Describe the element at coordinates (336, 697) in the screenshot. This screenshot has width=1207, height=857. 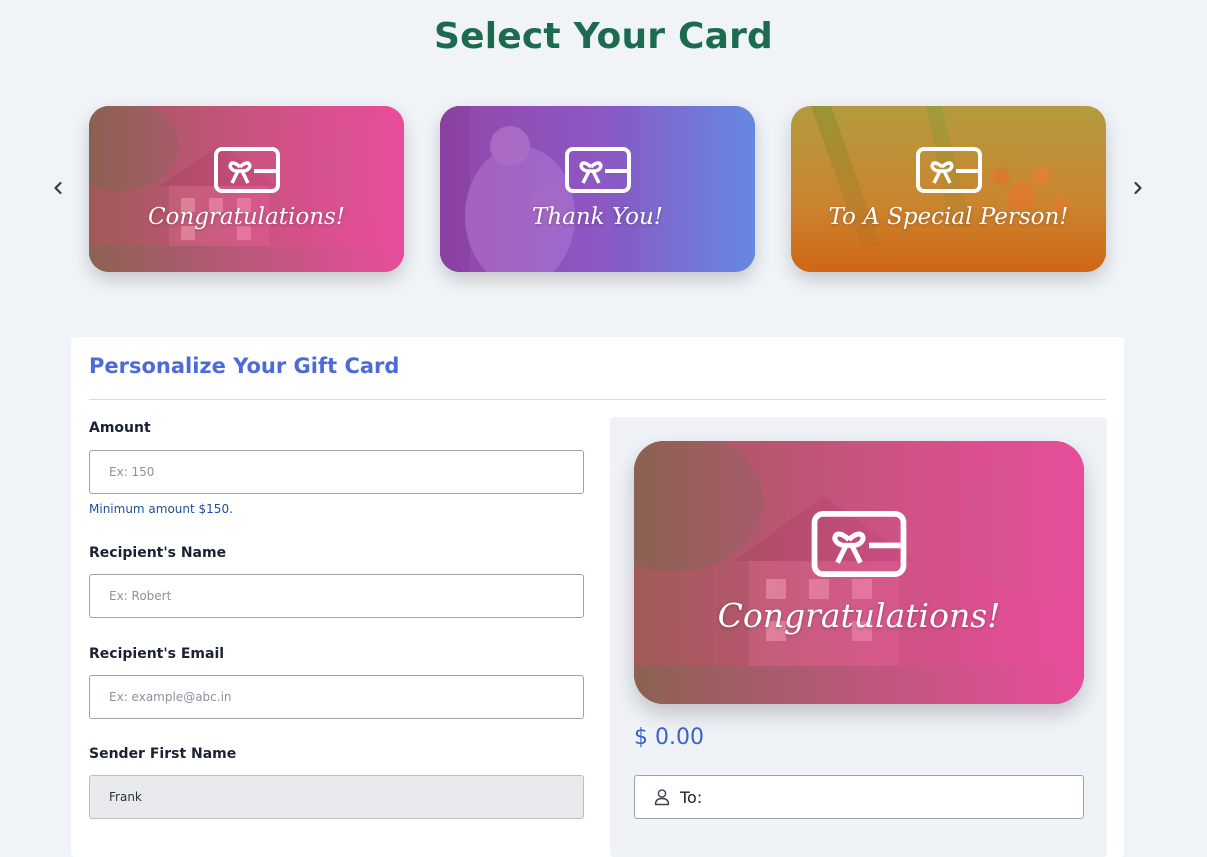
I see `recipient-email-input: Ex: example@abc.in` at that location.